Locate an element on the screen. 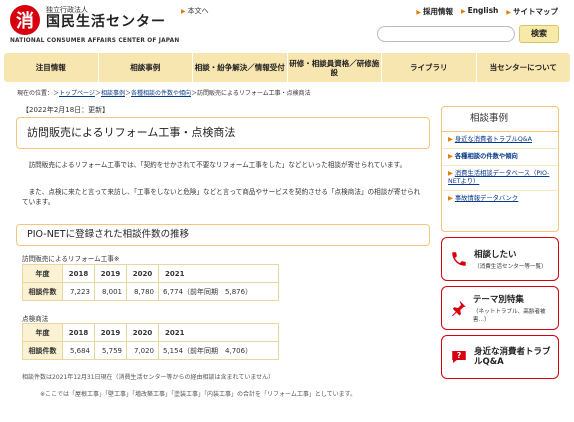 The width and height of the screenshot is (574, 422). search-button: 検索 is located at coordinates (539, 34).